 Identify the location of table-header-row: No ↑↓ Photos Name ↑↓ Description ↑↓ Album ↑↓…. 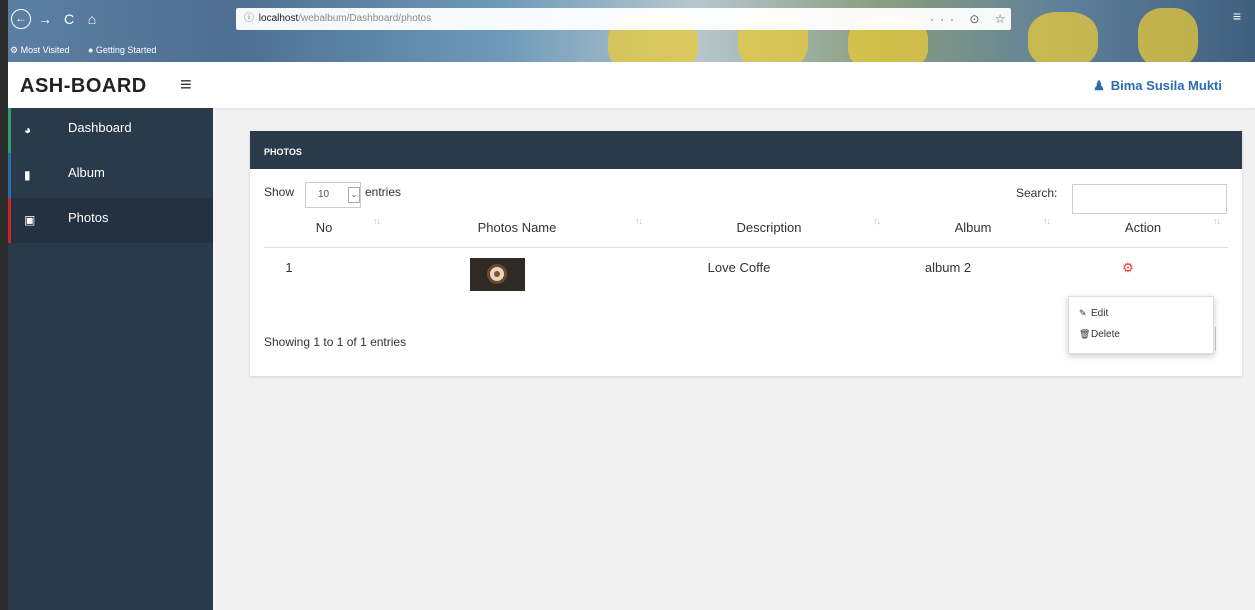
(746, 228).